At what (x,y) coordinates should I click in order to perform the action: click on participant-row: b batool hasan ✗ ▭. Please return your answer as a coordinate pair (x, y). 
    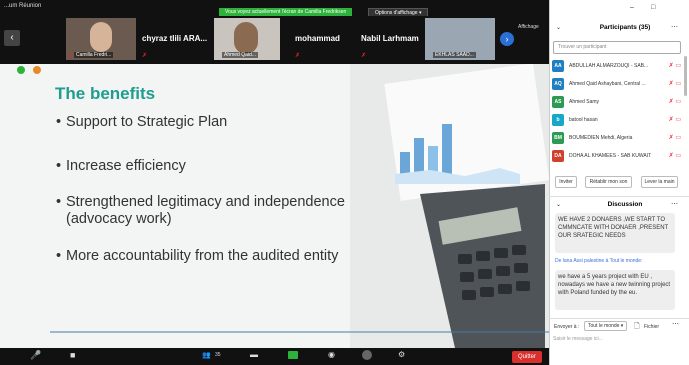
    Looking at the image, I should click on (618, 120).